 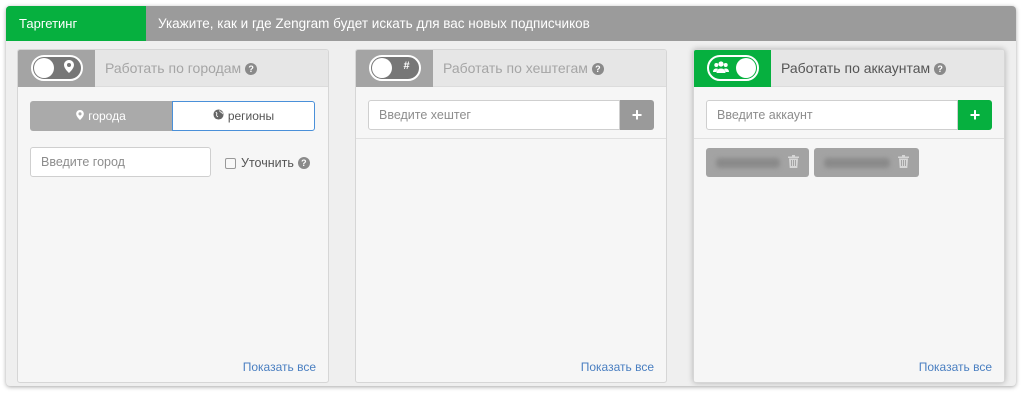 What do you see at coordinates (515, 68) in the screenshot?
I see `hashtags-title-text: Работать по хештегам` at bounding box center [515, 68].